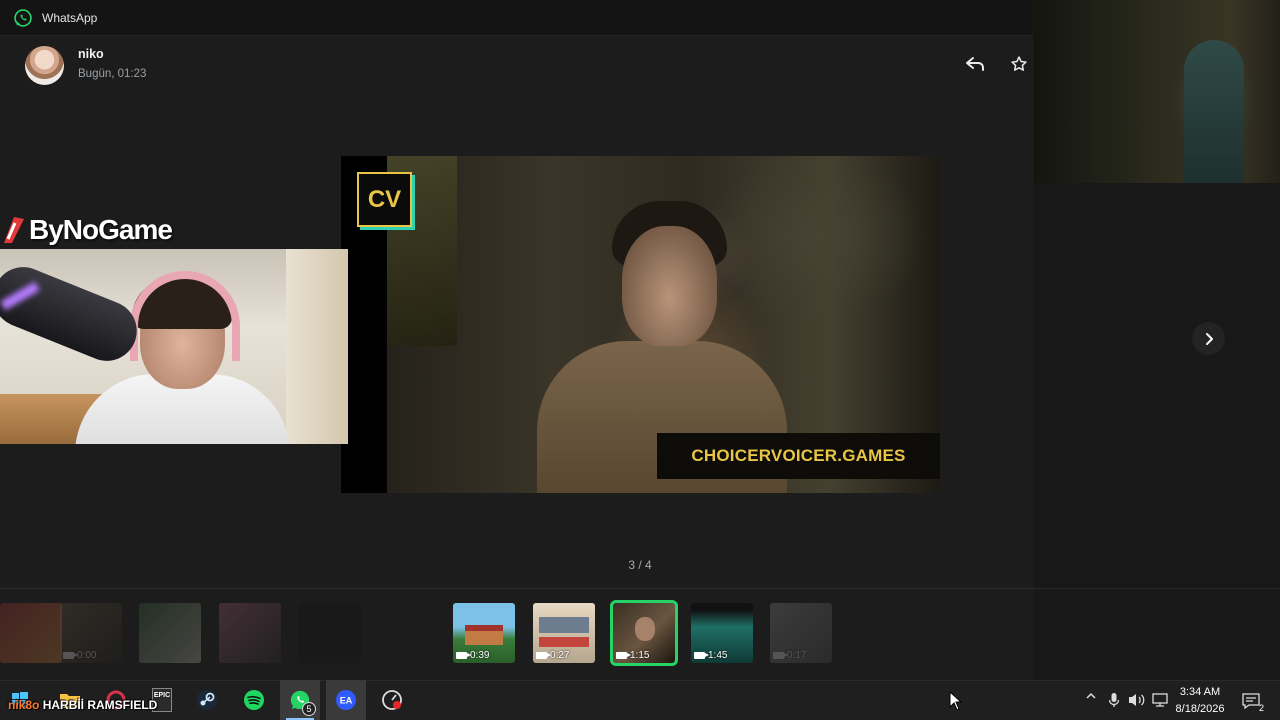 This screenshot has height=720, width=1280. I want to click on media-thumbnail: 0:27, so click(564, 633).